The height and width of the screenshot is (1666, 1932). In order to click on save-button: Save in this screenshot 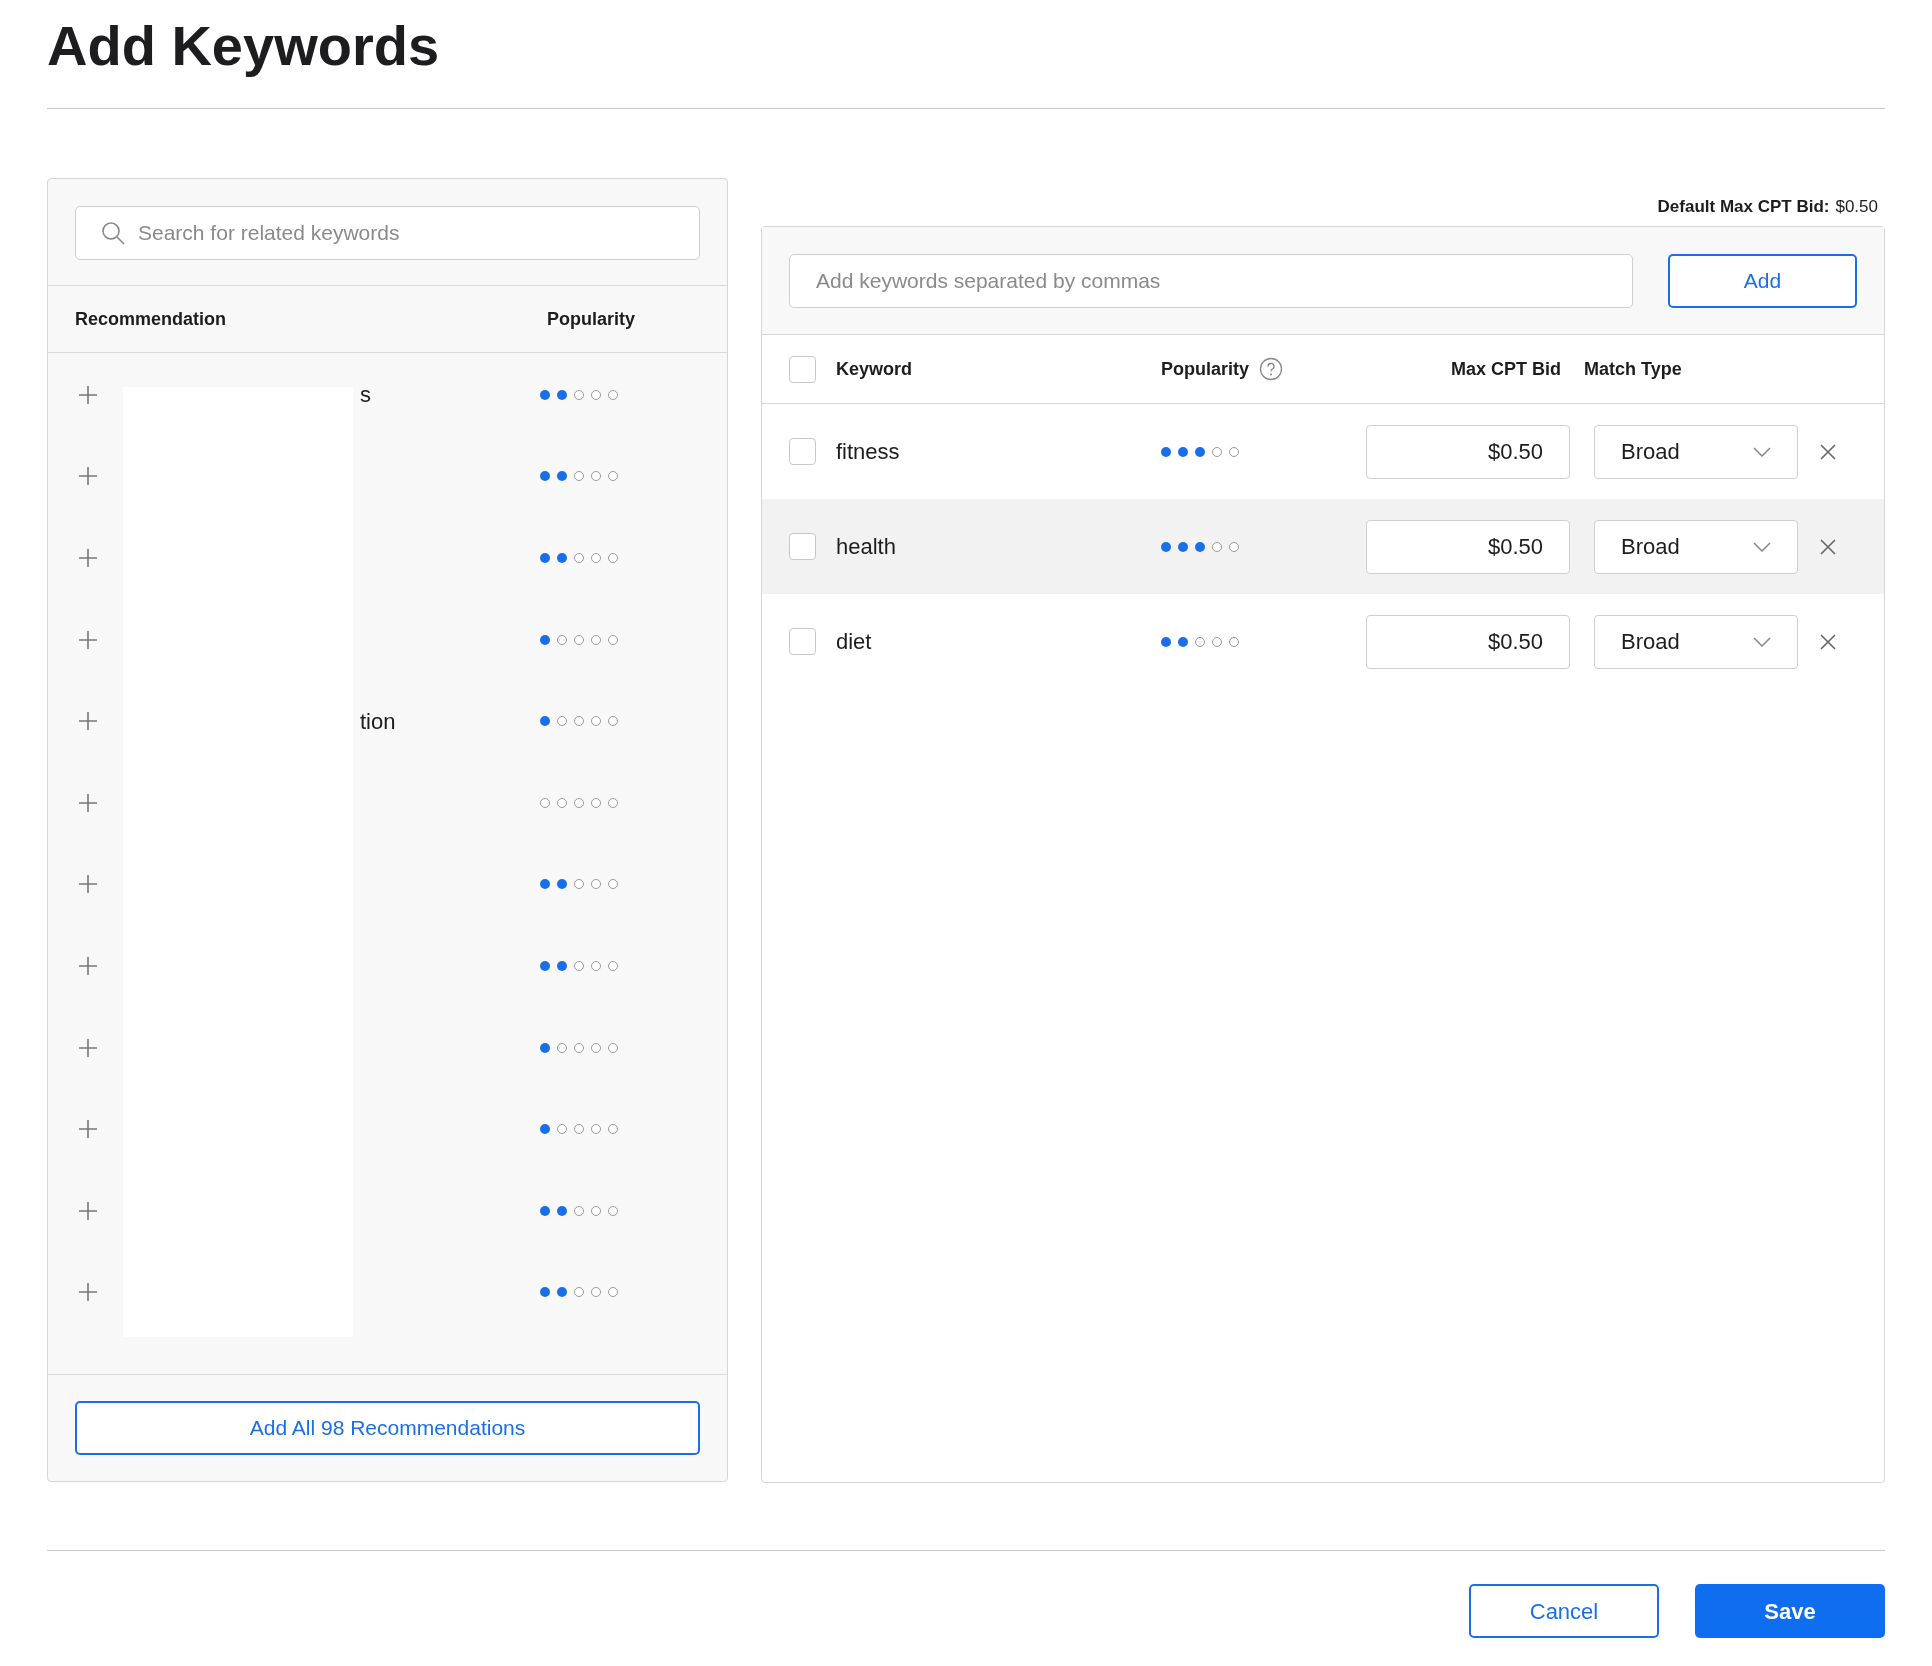, I will do `click(1790, 1611)`.